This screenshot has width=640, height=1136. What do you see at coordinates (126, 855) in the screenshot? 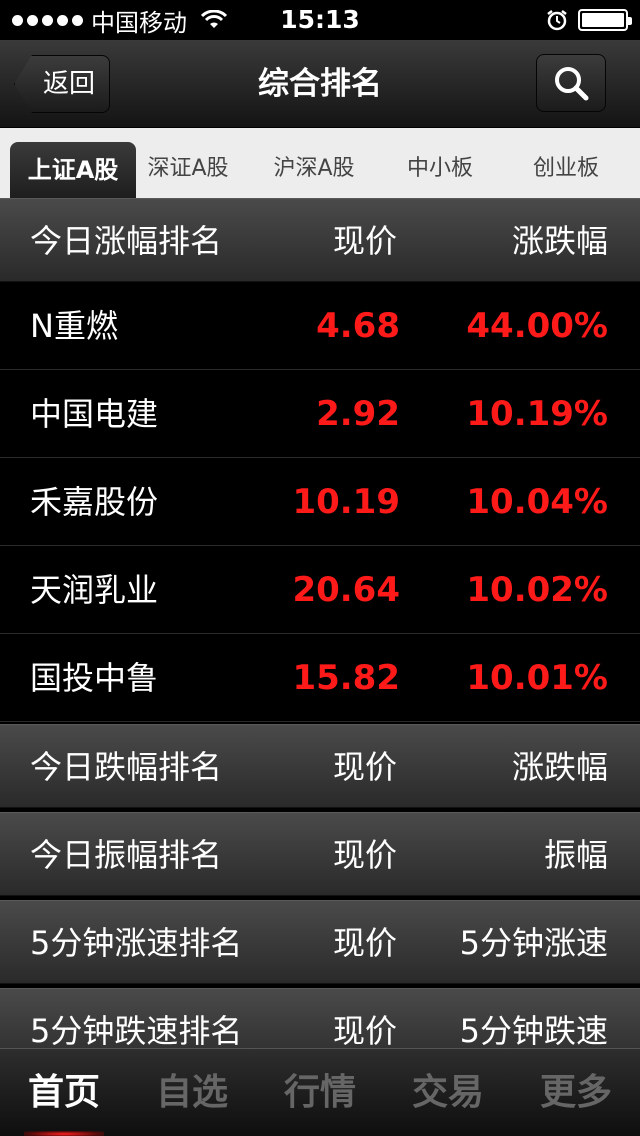
I see `section-title: 今日振幅排名` at bounding box center [126, 855].